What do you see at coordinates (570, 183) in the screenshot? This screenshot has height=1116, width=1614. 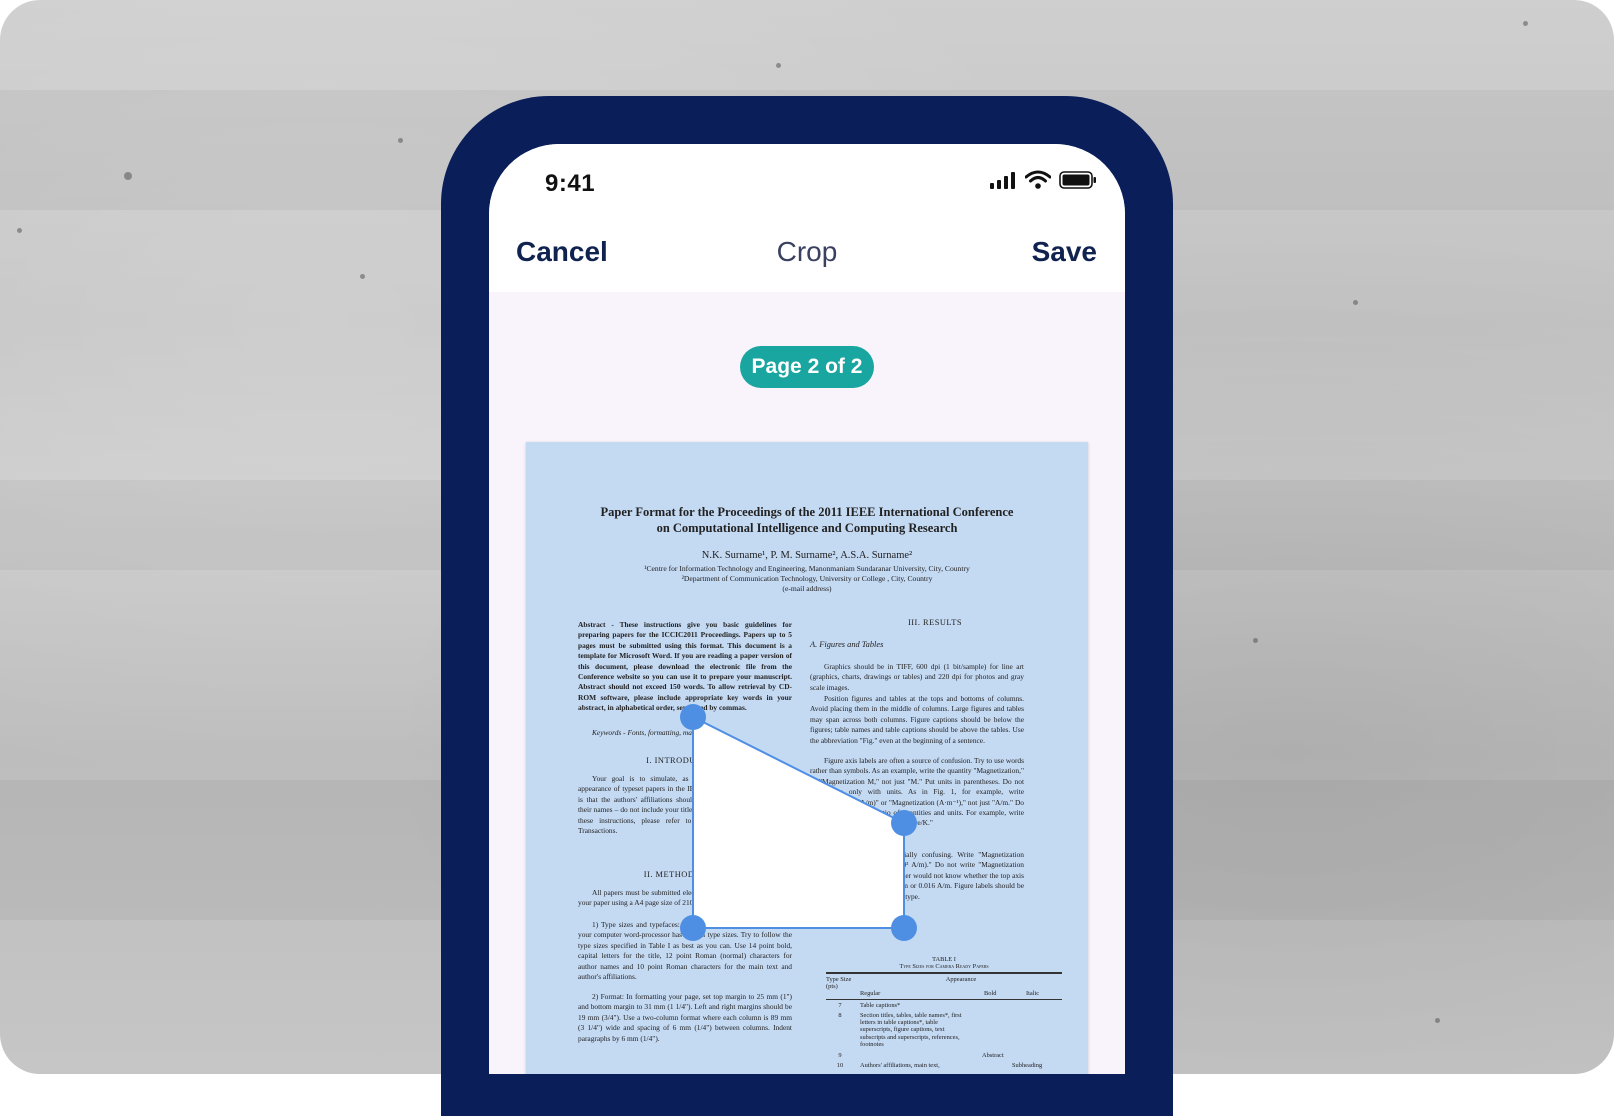 I see `status-time: 9:41` at bounding box center [570, 183].